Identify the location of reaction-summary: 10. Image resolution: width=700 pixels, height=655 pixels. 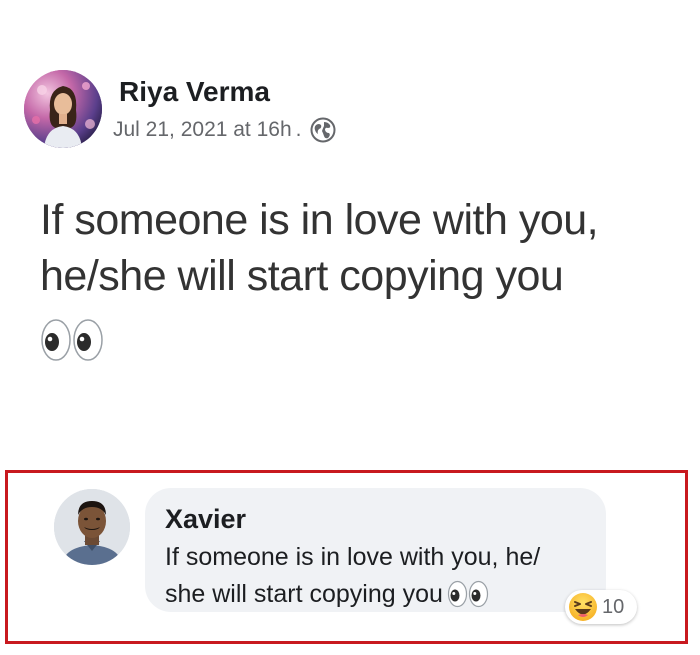
(601, 607).